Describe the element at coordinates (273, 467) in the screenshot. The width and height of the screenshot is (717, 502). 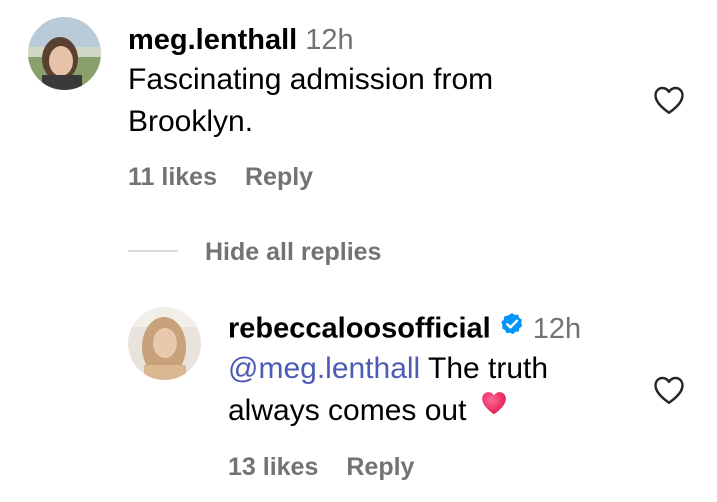
I see `reply-likes-count: 13 likes` at that location.